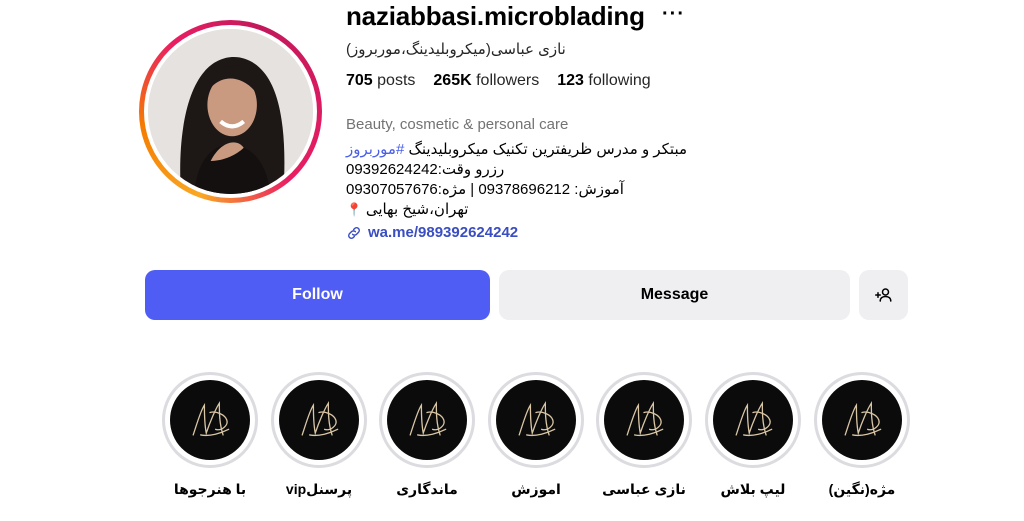 This screenshot has height=521, width=1024. I want to click on bio-line-4: تهران،شیخ بهایی 📍, so click(516, 210).